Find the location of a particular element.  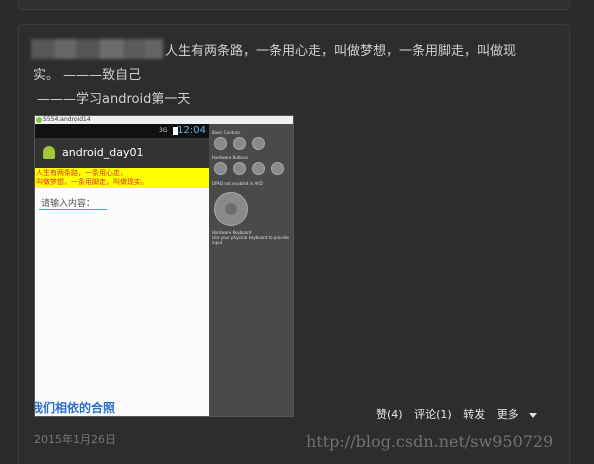

blurred-username is located at coordinates (97, 49).